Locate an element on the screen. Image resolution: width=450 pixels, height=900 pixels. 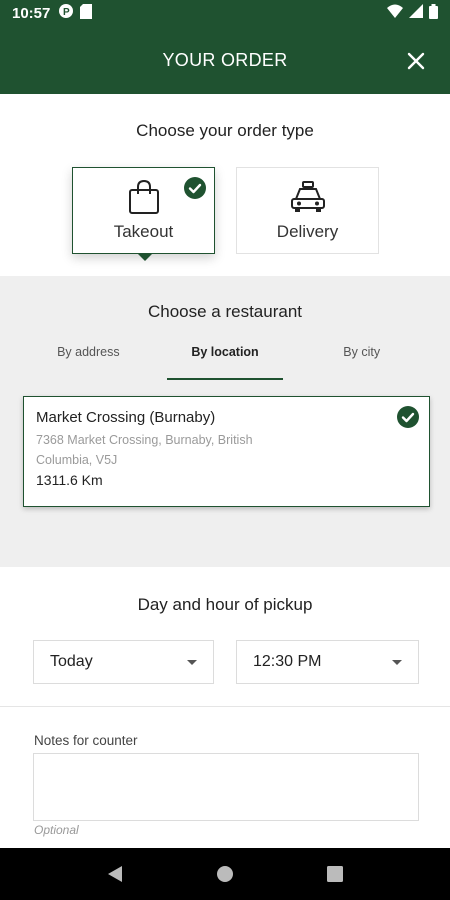
system-nav-bar is located at coordinates (225, 874).